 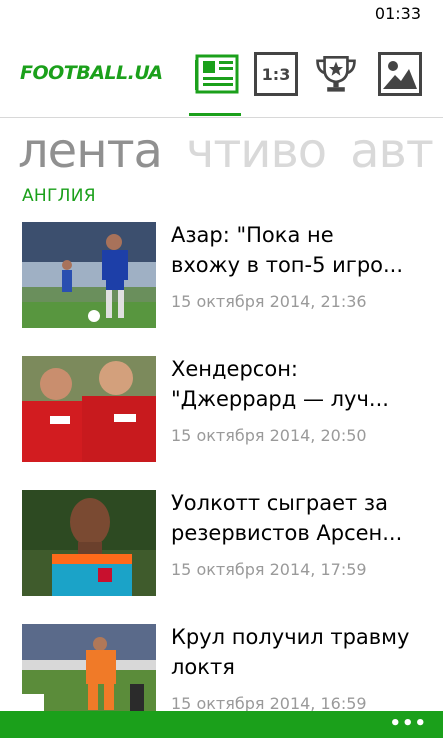 What do you see at coordinates (91, 73) in the screenshot?
I see `app-logo: FOOTBALL.UA` at bounding box center [91, 73].